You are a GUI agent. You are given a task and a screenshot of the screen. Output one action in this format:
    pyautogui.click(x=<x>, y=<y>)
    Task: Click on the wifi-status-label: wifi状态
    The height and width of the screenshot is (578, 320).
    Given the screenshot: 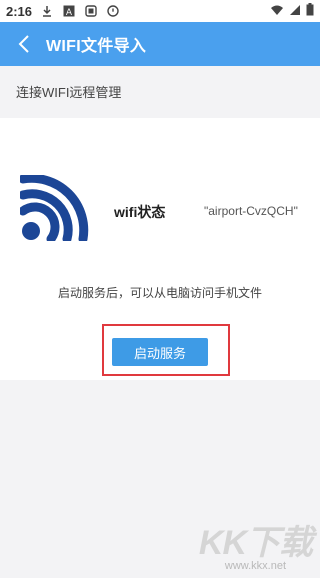 What is the action you would take?
    pyautogui.click(x=140, y=212)
    